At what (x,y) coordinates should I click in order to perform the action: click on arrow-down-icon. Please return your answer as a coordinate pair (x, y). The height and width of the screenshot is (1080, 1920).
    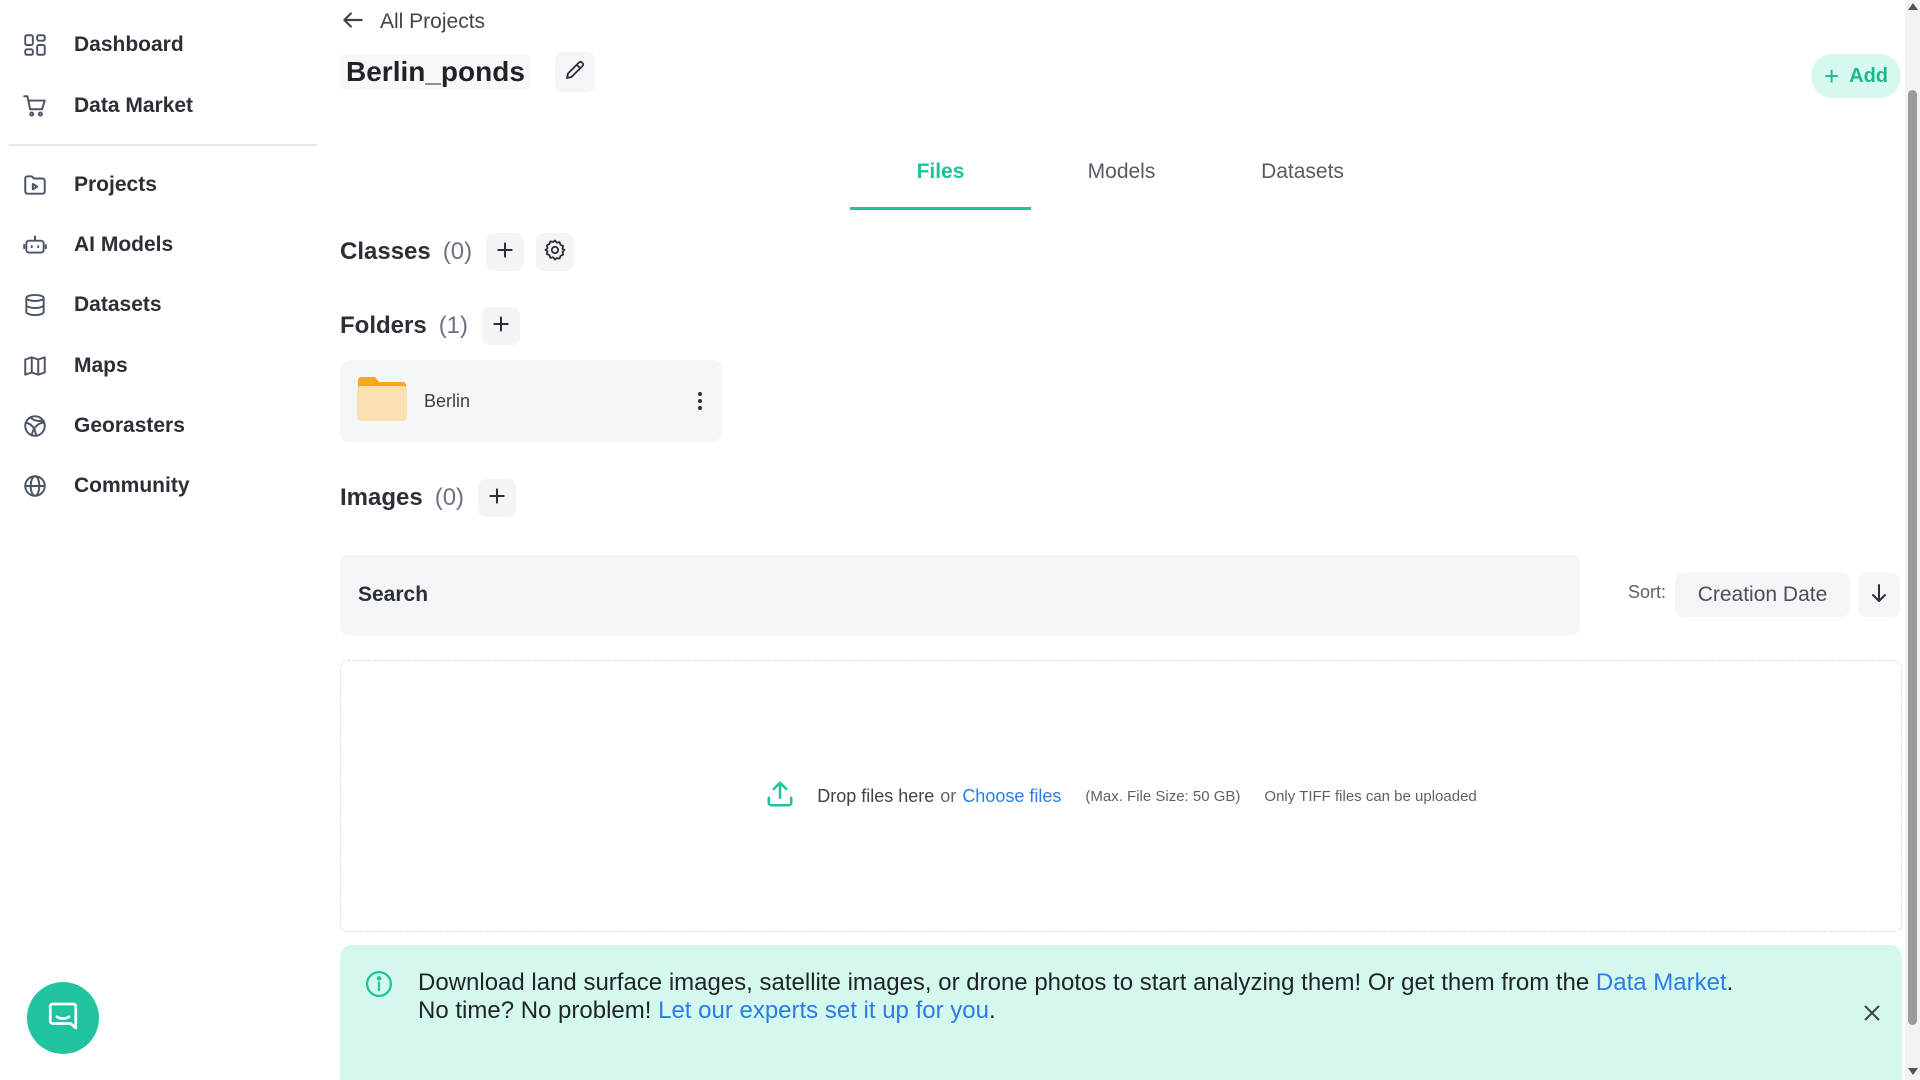
    Looking at the image, I should click on (1879, 595).